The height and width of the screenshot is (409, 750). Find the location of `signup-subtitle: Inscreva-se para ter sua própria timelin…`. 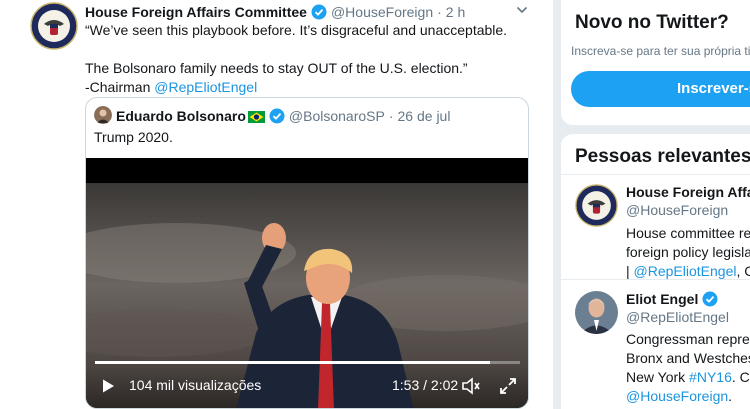

signup-subtitle: Inscreva-se para ter sua própria timelin… is located at coordinates (660, 51).